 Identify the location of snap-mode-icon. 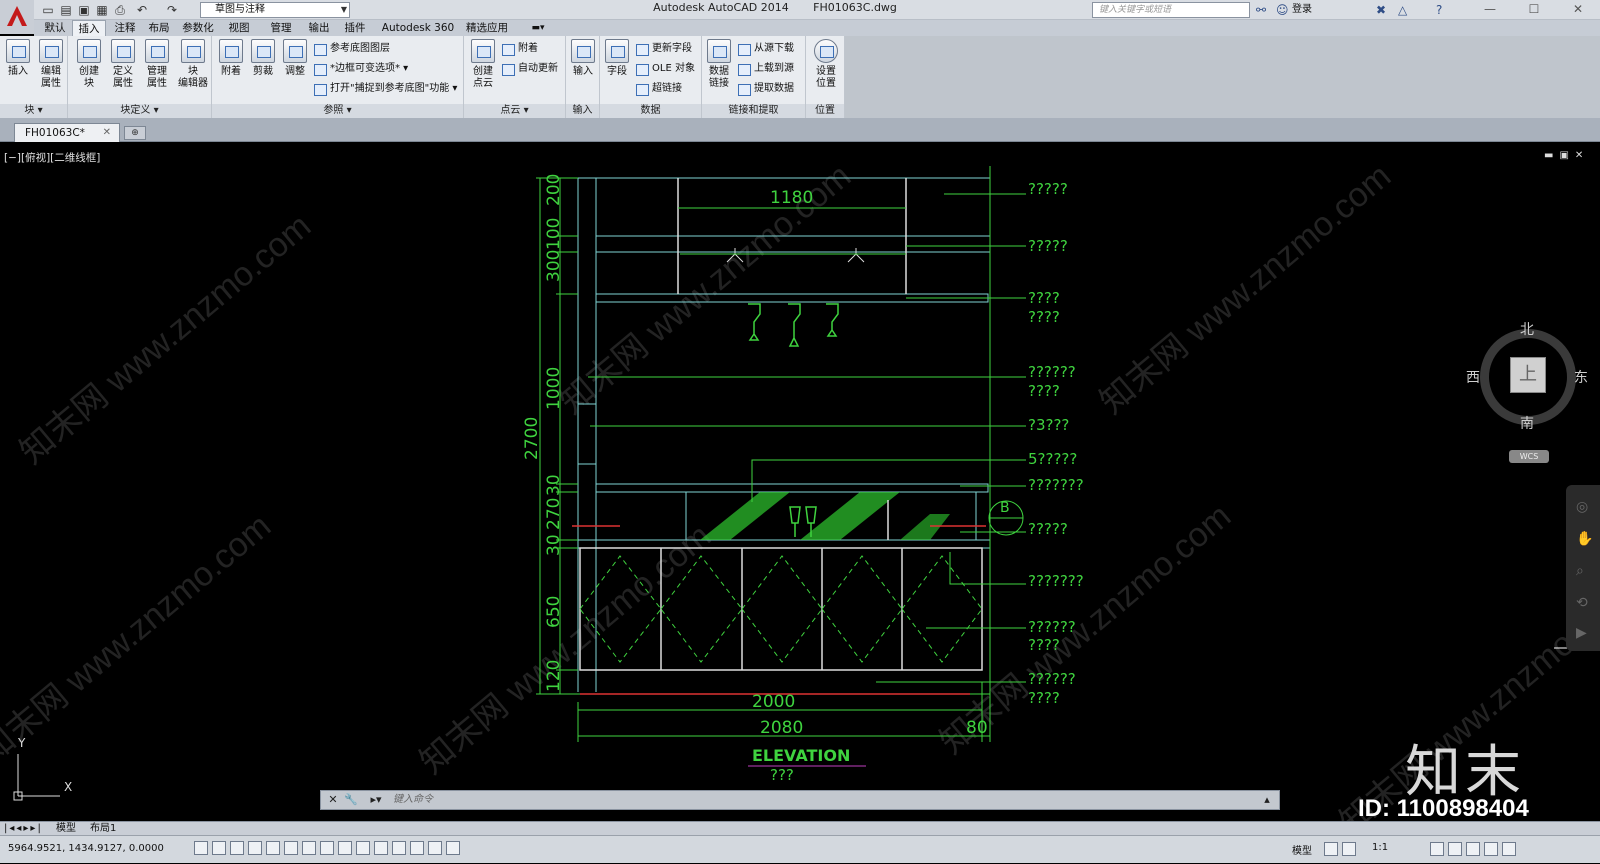
(219, 848).